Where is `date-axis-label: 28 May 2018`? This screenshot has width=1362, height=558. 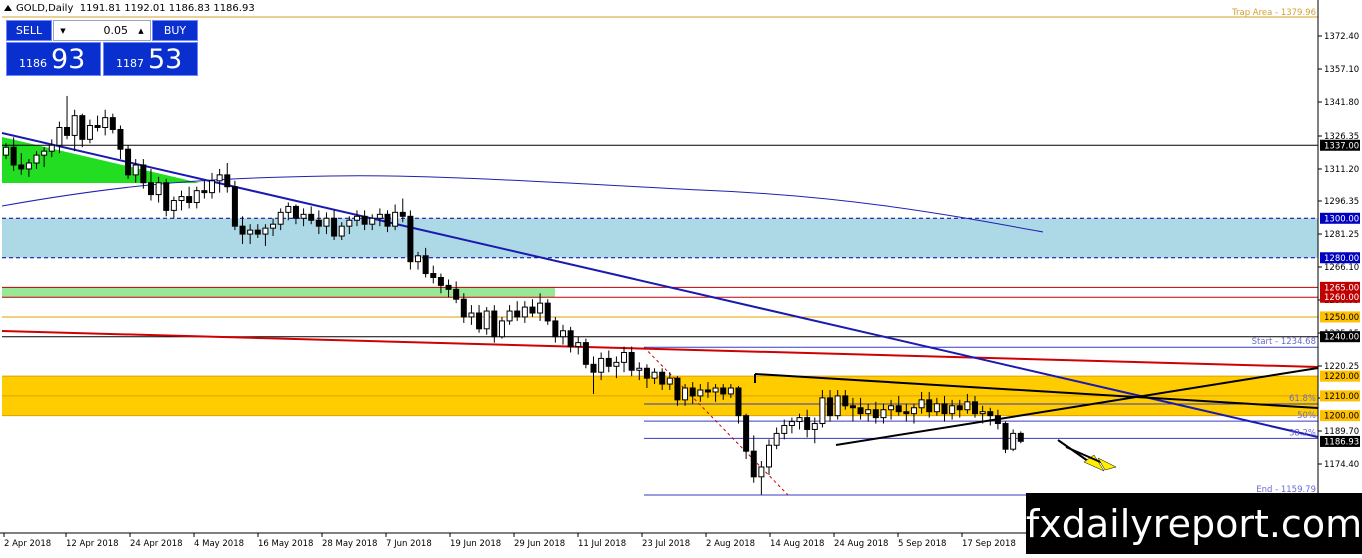
date-axis-label: 28 May 2018 is located at coordinates (349, 544).